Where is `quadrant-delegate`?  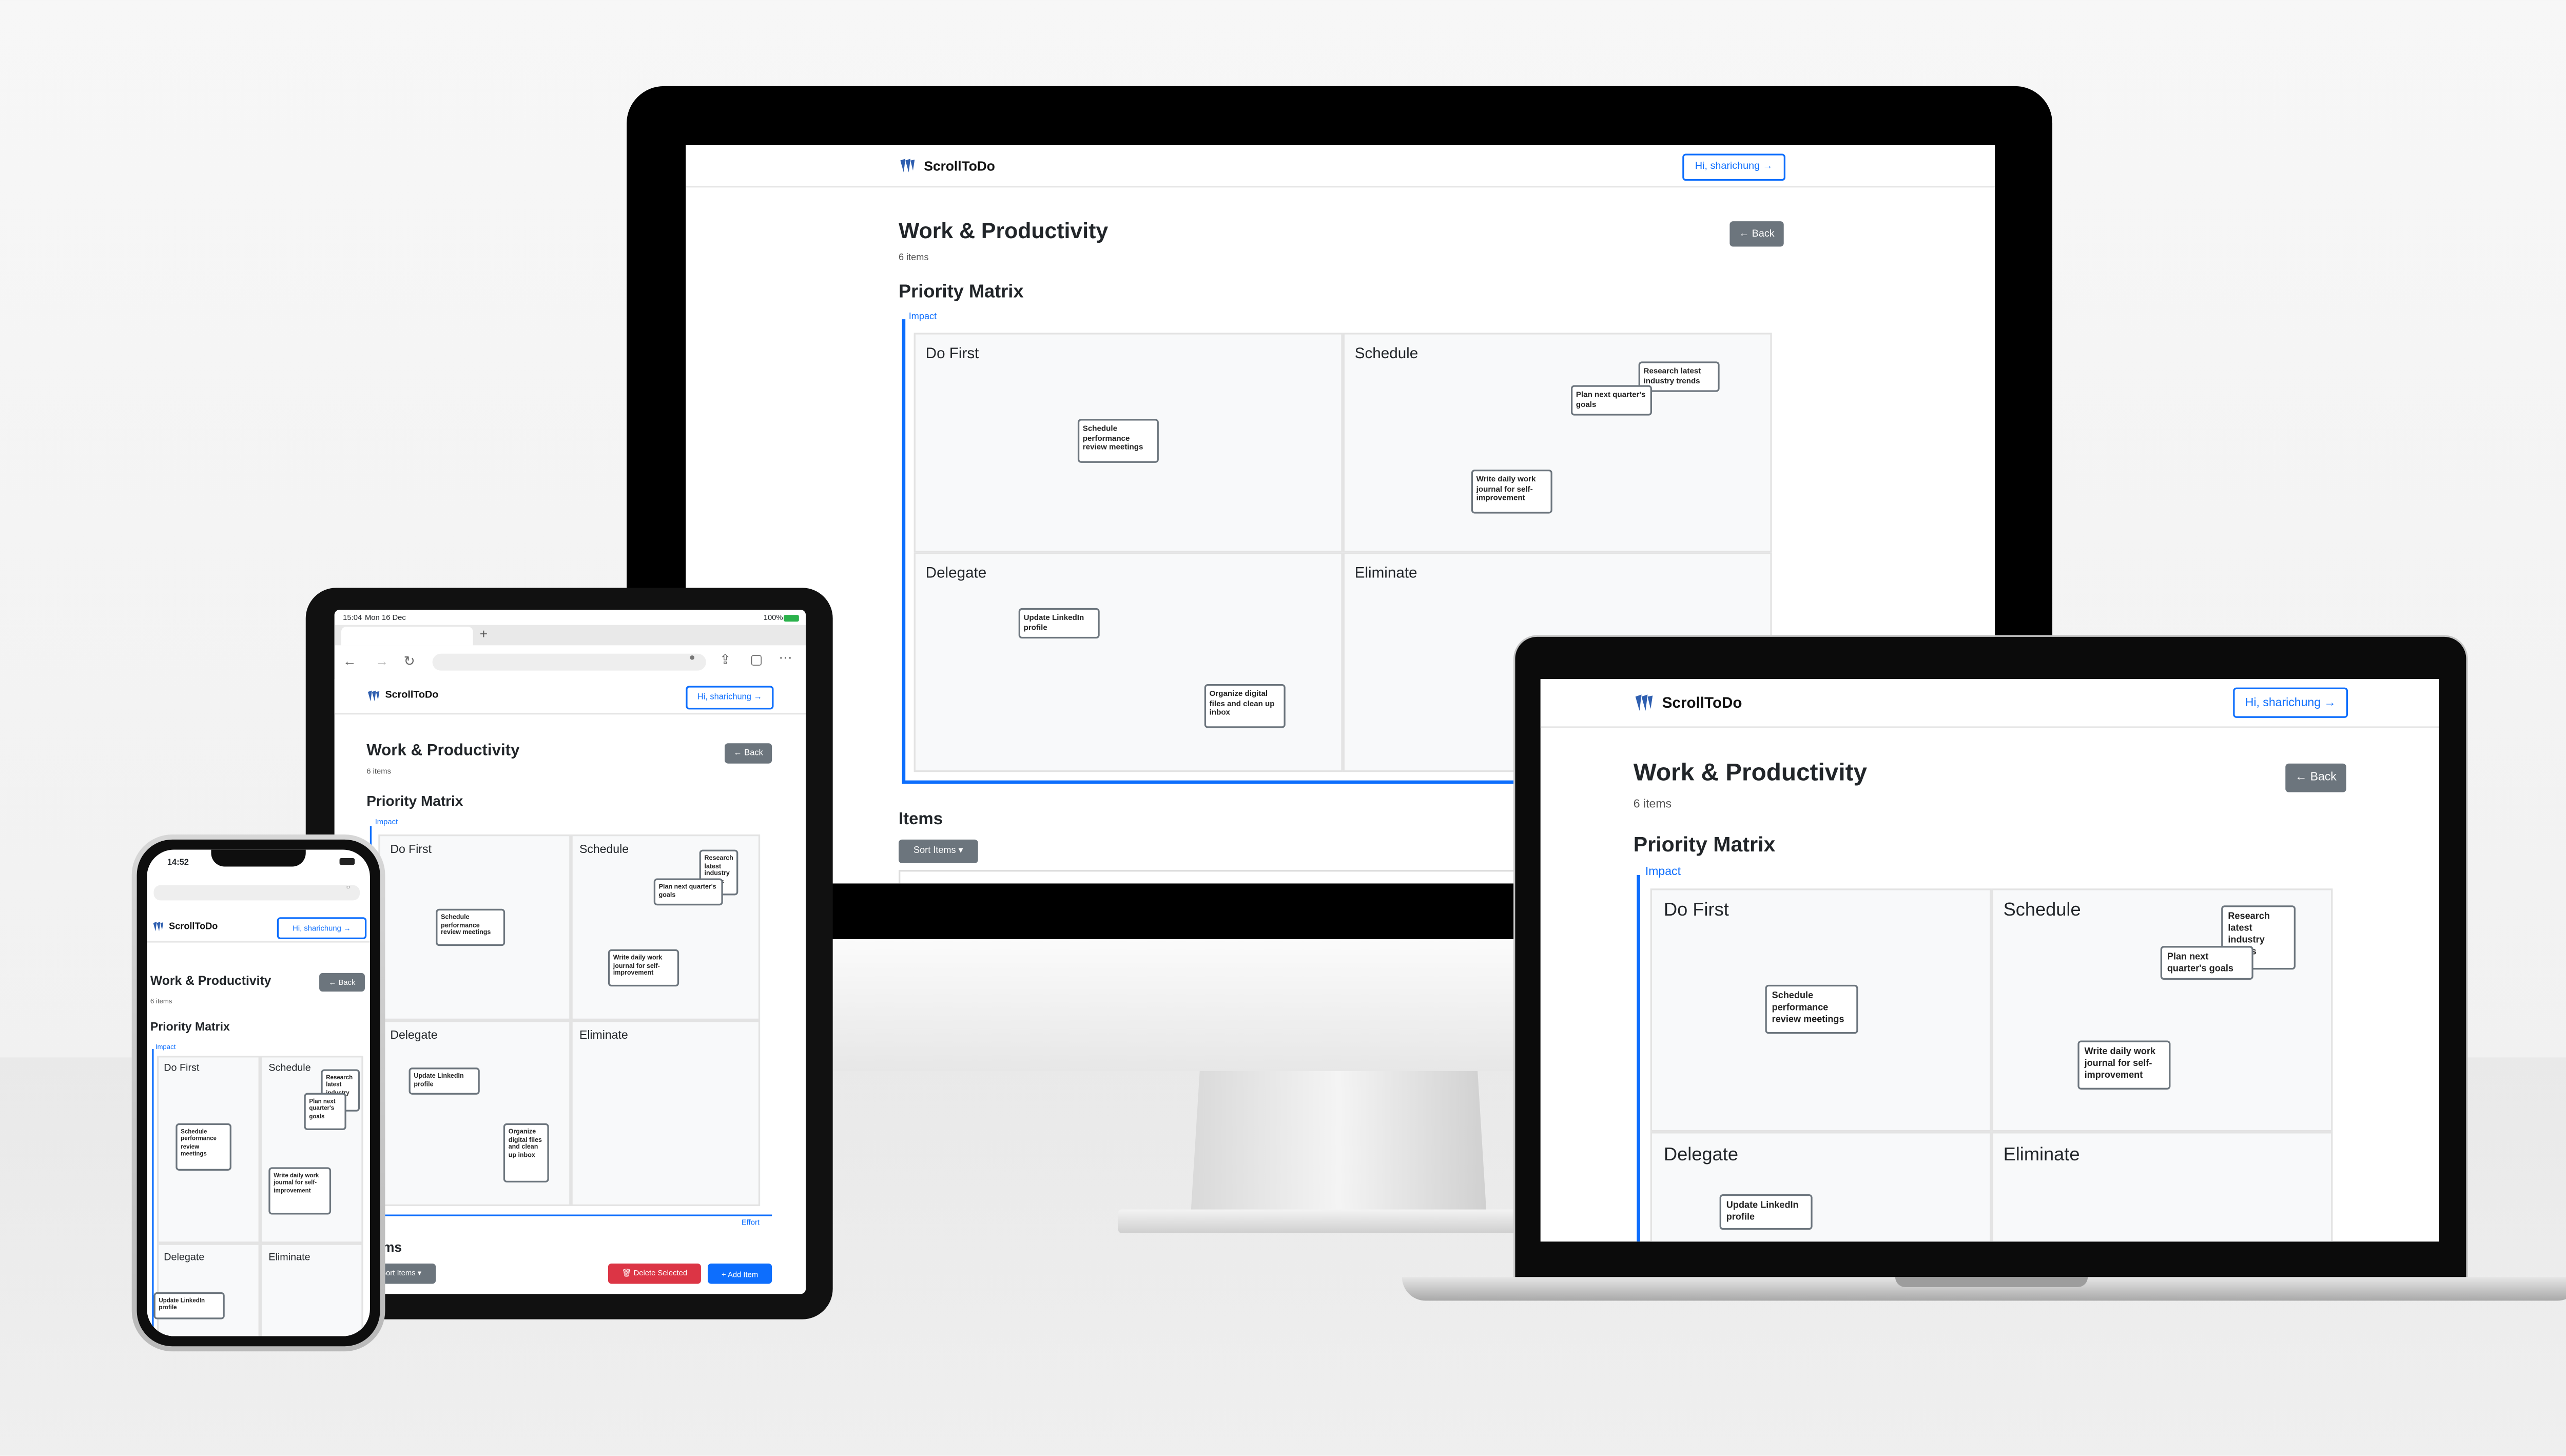 quadrant-delegate is located at coordinates (1128, 662).